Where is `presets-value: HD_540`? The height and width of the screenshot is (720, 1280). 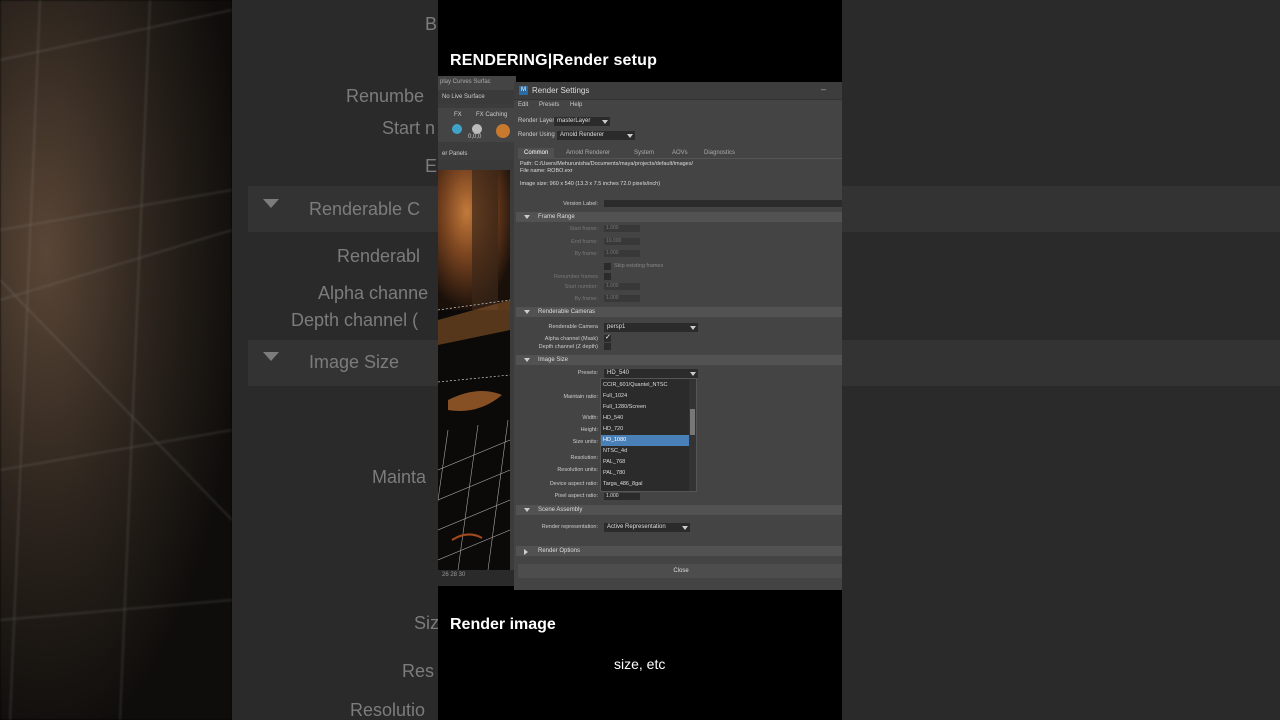 presets-value: HD_540 is located at coordinates (618, 373).